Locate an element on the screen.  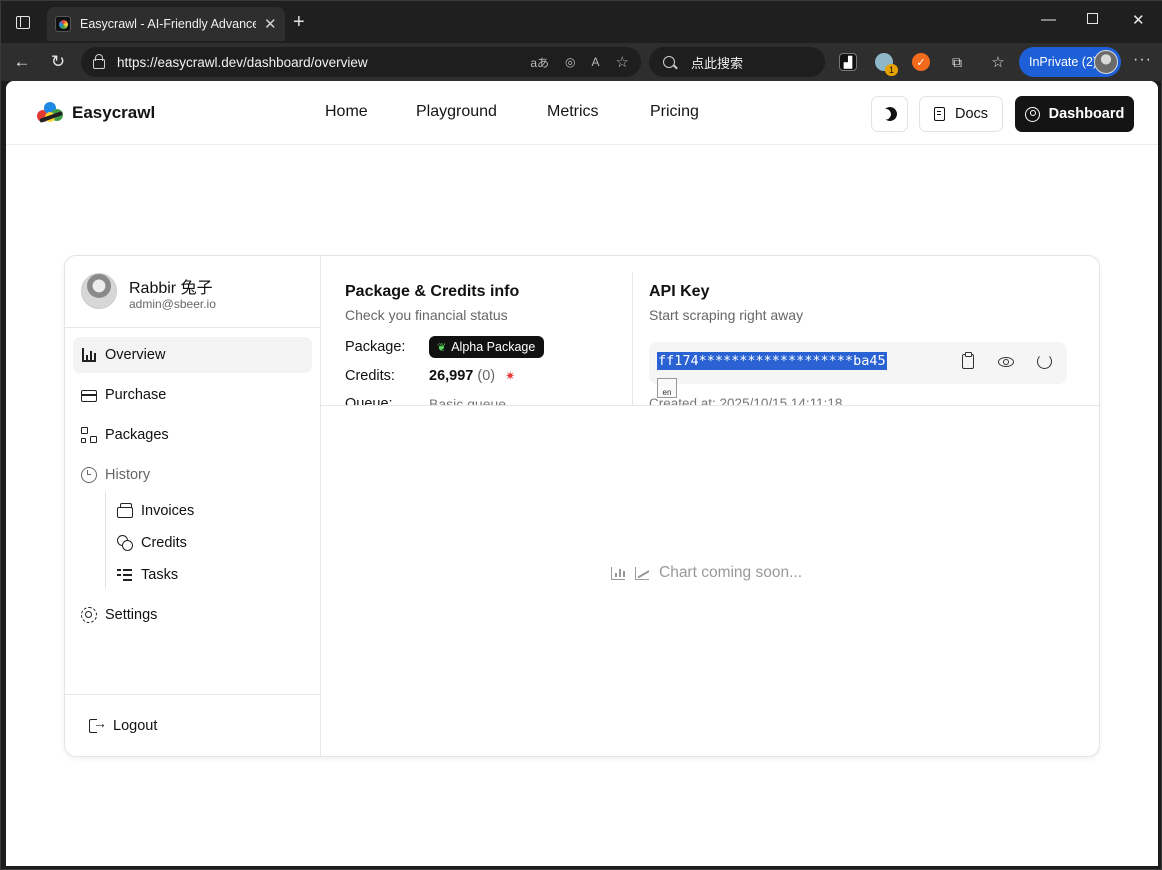
sidebar-item-label: Credits is located at coordinates (164, 543).